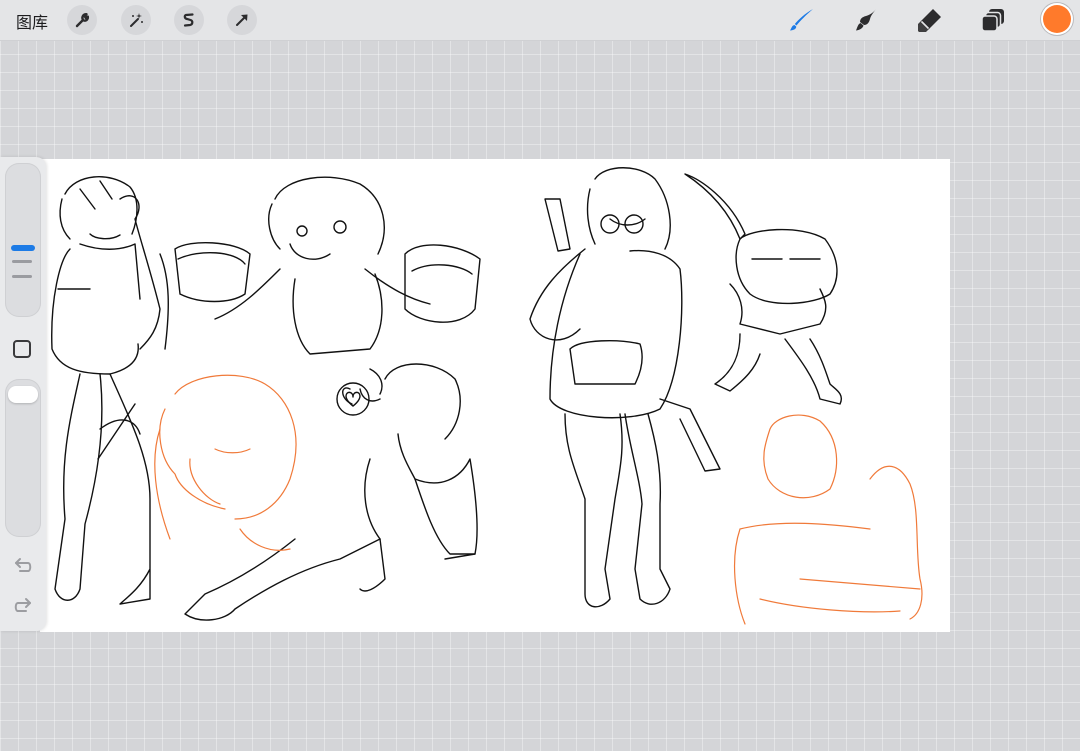  I want to click on layers-button, so click(994, 20).